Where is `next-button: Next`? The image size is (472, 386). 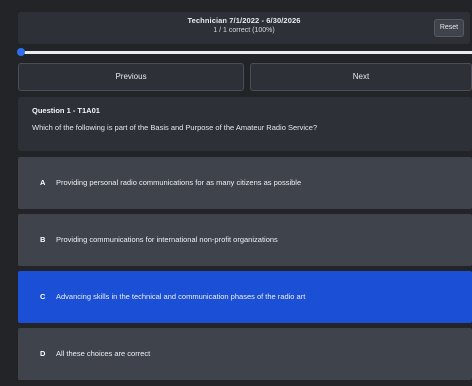 next-button: Next is located at coordinates (361, 77).